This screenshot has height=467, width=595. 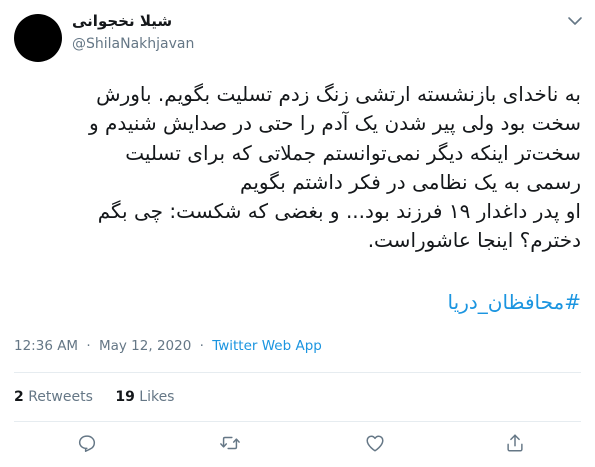 I want to click on tweet-stats: 2 Retweets 19 Likes, so click(x=103, y=397).